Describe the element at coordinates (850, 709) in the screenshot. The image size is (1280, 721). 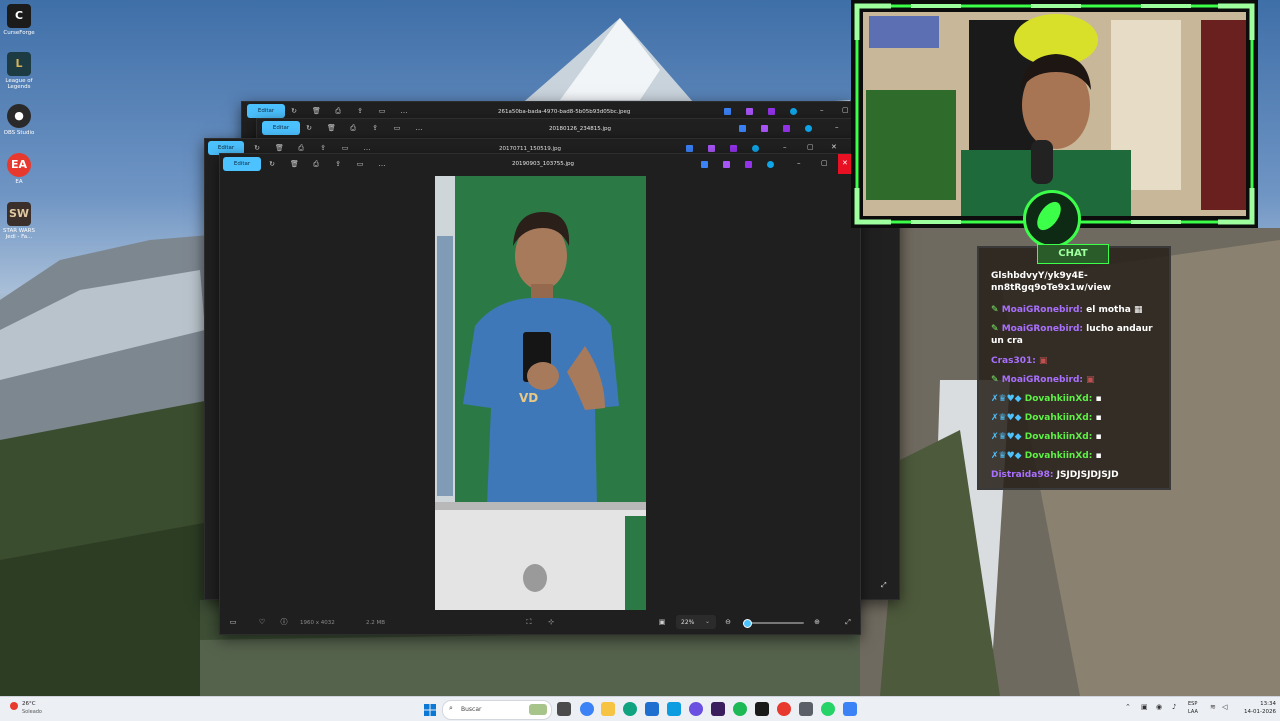
I see `photos-app-icon` at that location.